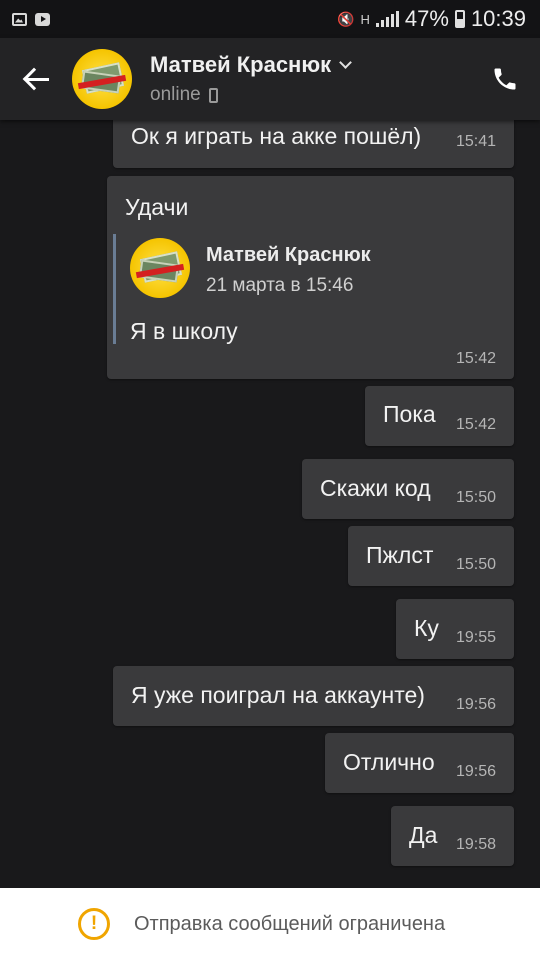 Image resolution: width=540 pixels, height=960 pixels. I want to click on system-indicators: 🔇 H 47% 10:39, so click(431, 19).